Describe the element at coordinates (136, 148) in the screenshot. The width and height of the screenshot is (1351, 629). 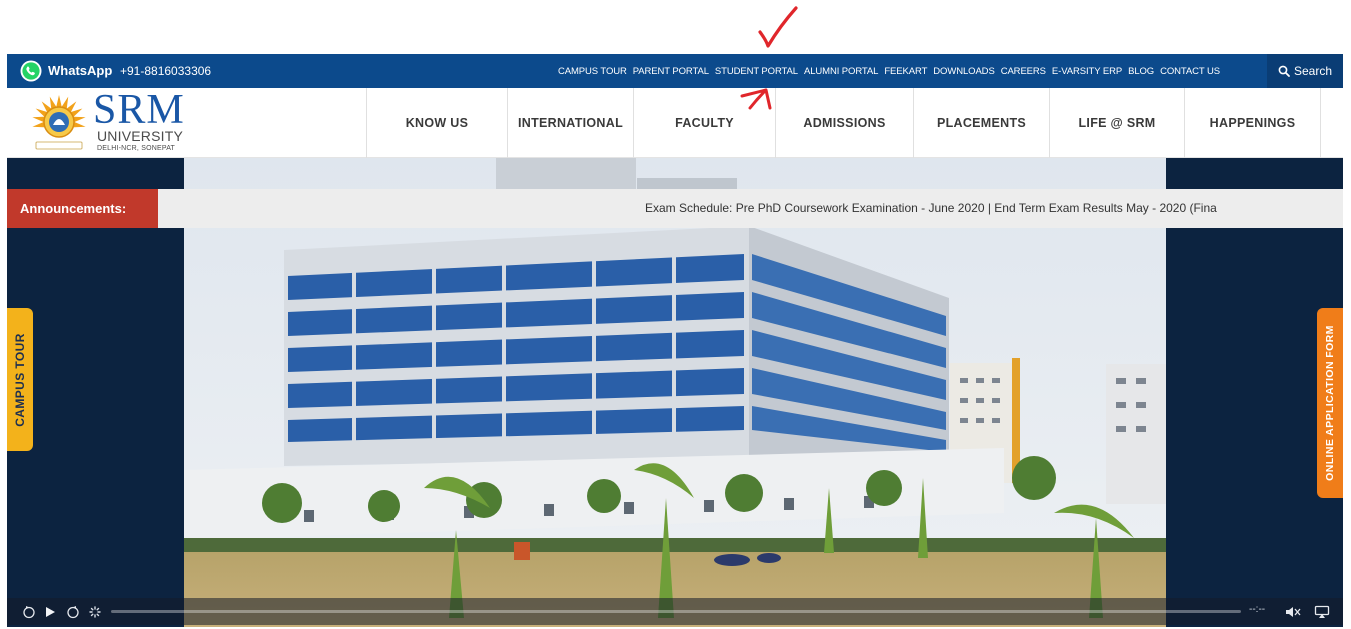
I see `logo-location: DELHI-NCR, SONEPAT` at that location.